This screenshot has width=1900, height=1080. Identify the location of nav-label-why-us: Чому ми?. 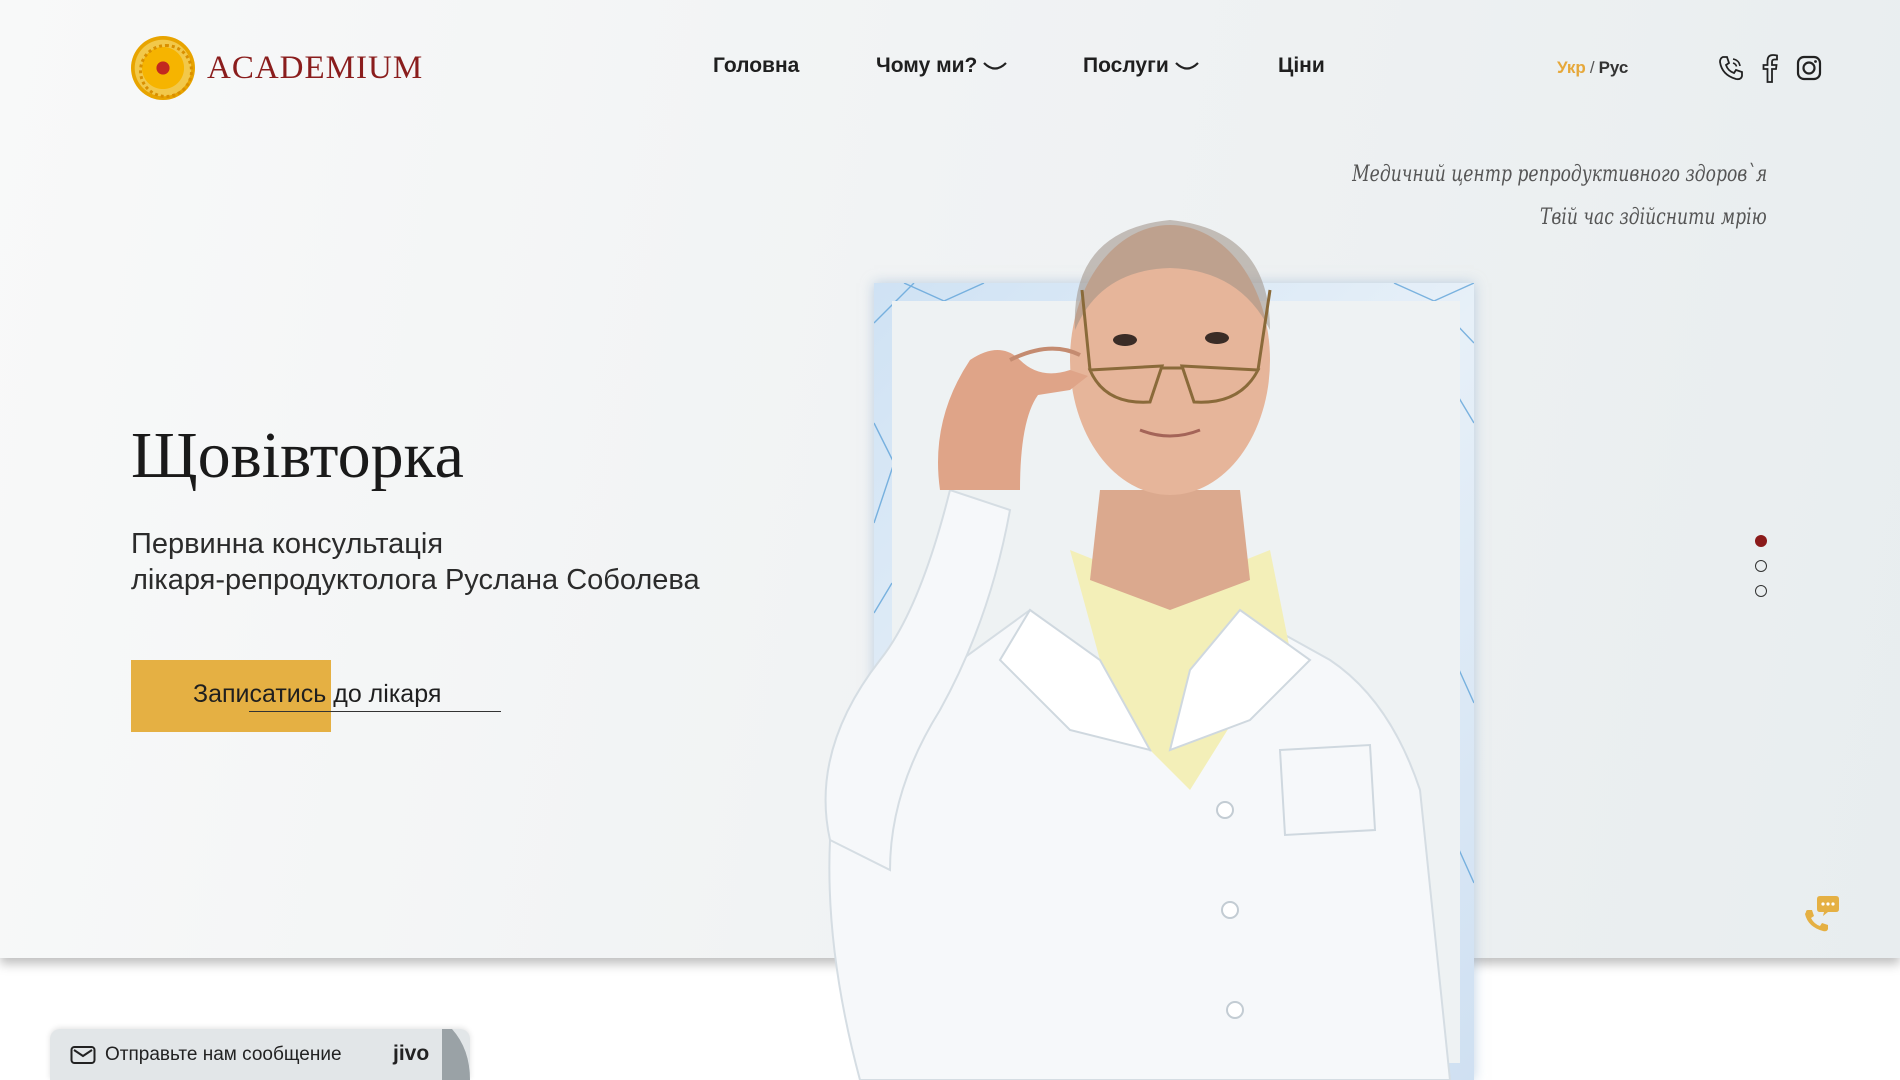
(927, 65).